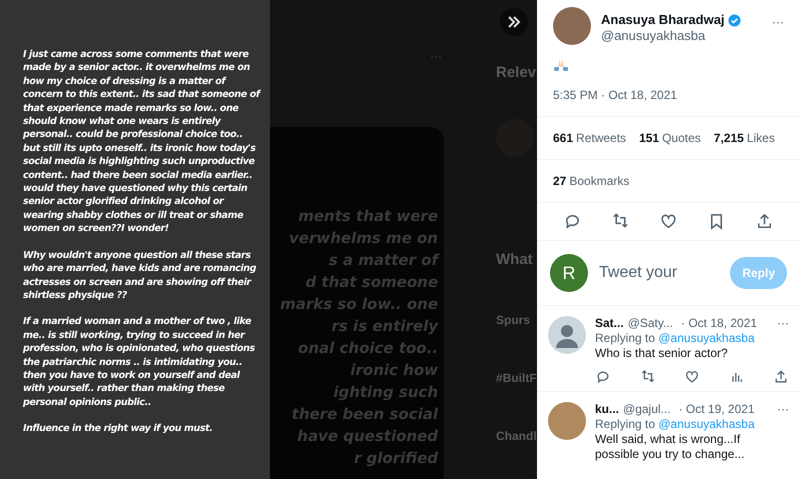 The height and width of the screenshot is (479, 800). Describe the element at coordinates (567, 335) in the screenshot. I see `avatar-silhouette-icon` at that location.